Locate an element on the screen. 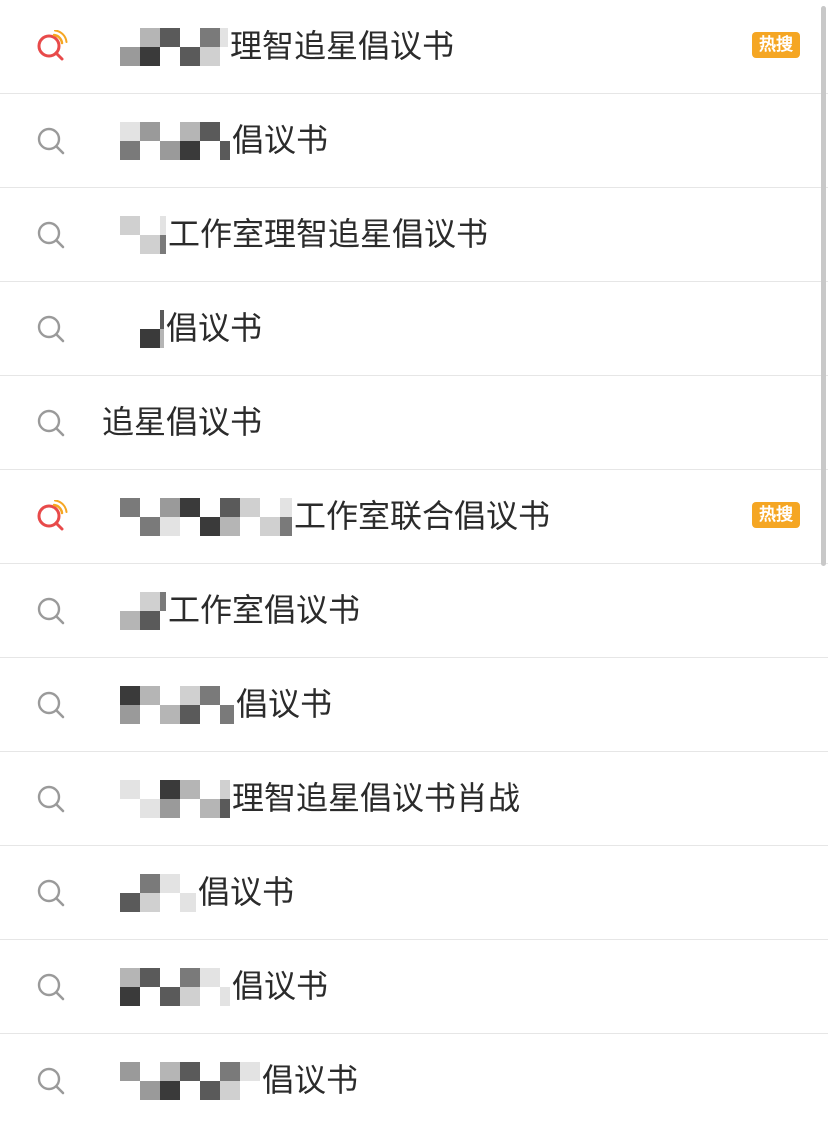 The image size is (828, 1127). search-suggestion-row: 工作室倡议书 is located at coordinates (414, 611).